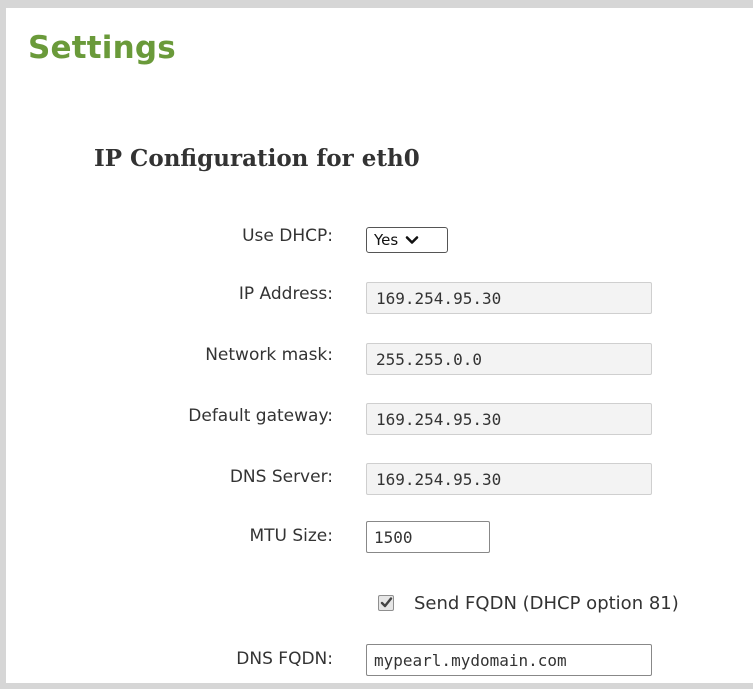 This screenshot has height=689, width=753. Describe the element at coordinates (284, 659) in the screenshot. I see `dns-fqdn-label: DNS FQDN:` at that location.